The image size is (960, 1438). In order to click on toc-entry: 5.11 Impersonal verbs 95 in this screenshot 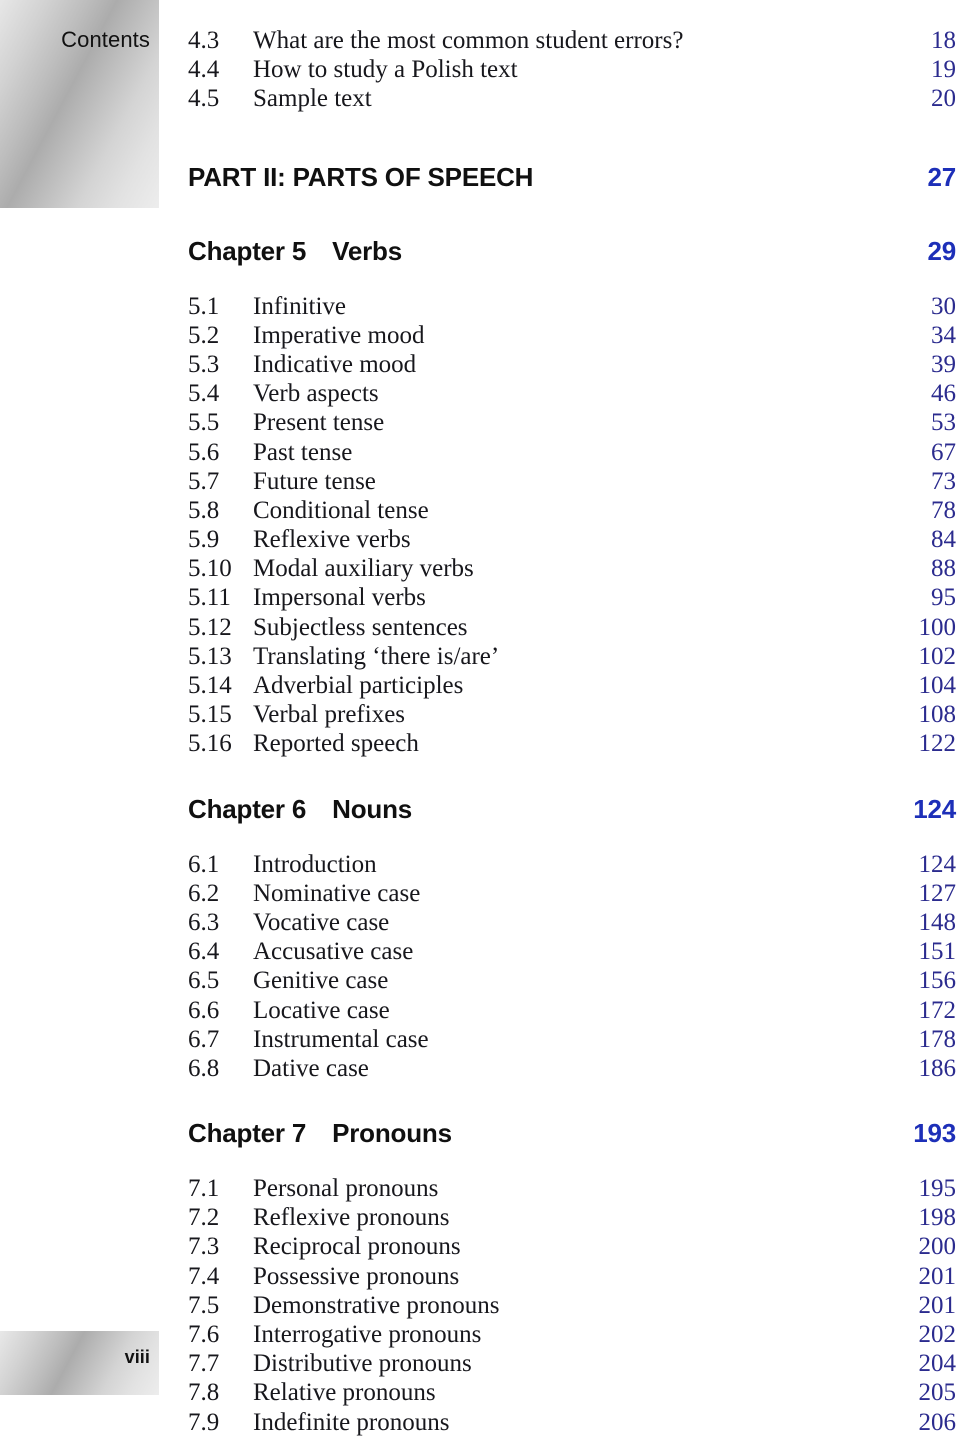, I will do `click(572, 598)`.